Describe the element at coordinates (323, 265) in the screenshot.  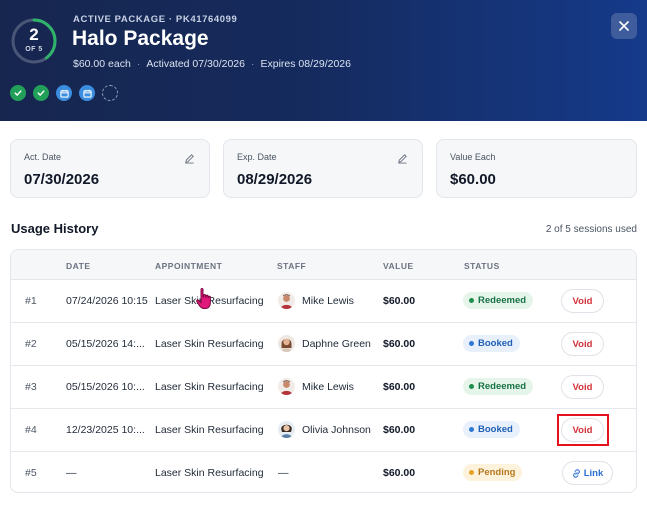
I see `table-header: DATE APPOINTMENT STAFF VALUE STATUS` at that location.